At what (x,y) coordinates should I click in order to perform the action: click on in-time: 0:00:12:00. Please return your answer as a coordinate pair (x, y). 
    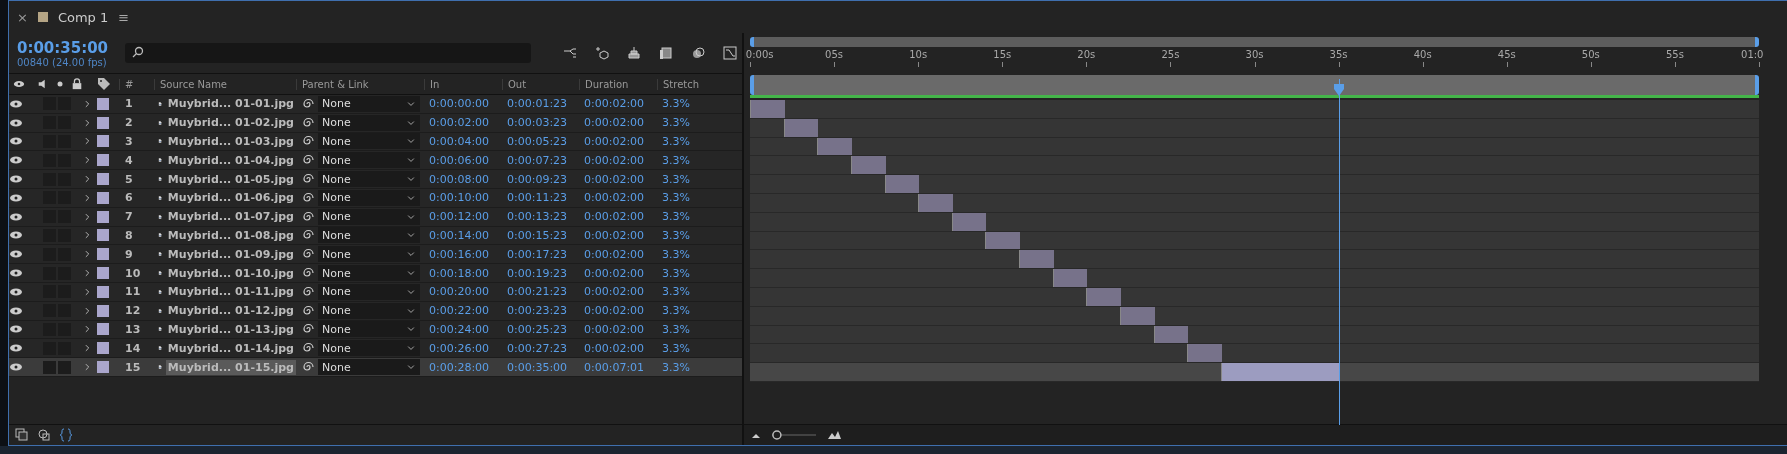
    Looking at the image, I should click on (463, 217).